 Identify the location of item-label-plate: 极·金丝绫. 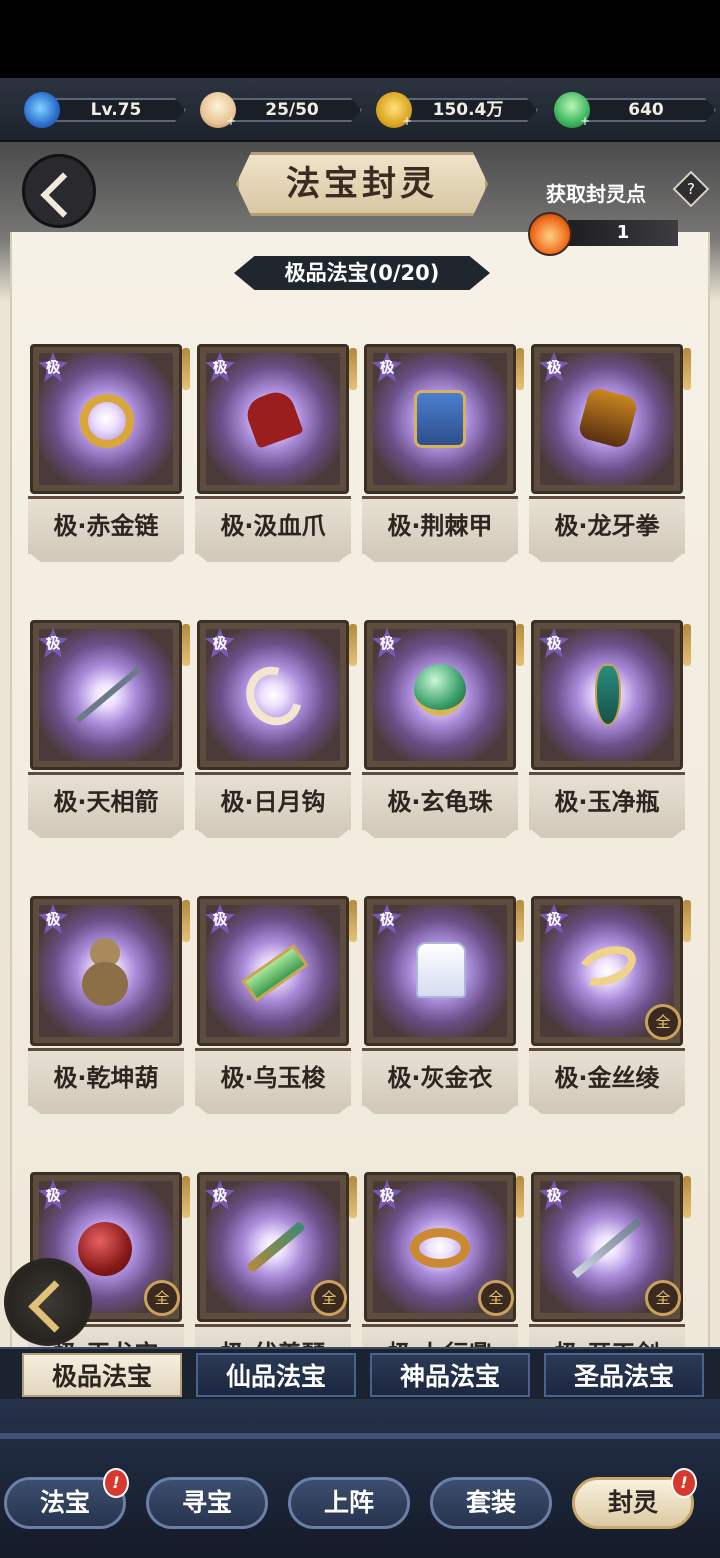
(607, 1077).